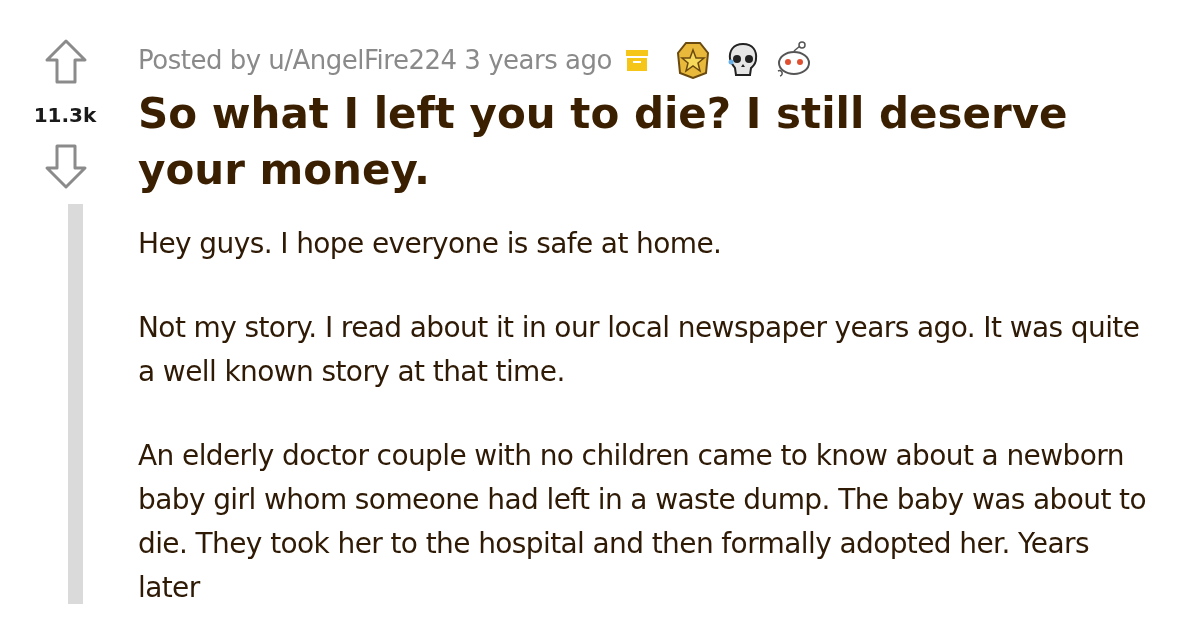  What do you see at coordinates (65, 115) in the screenshot?
I see `vote-count: 11.3k` at bounding box center [65, 115].